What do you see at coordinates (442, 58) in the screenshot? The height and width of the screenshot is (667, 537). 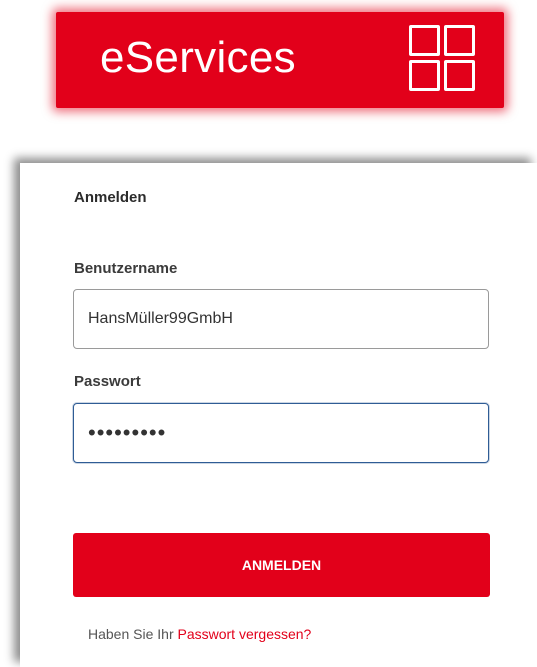 I see `grid-icon` at bounding box center [442, 58].